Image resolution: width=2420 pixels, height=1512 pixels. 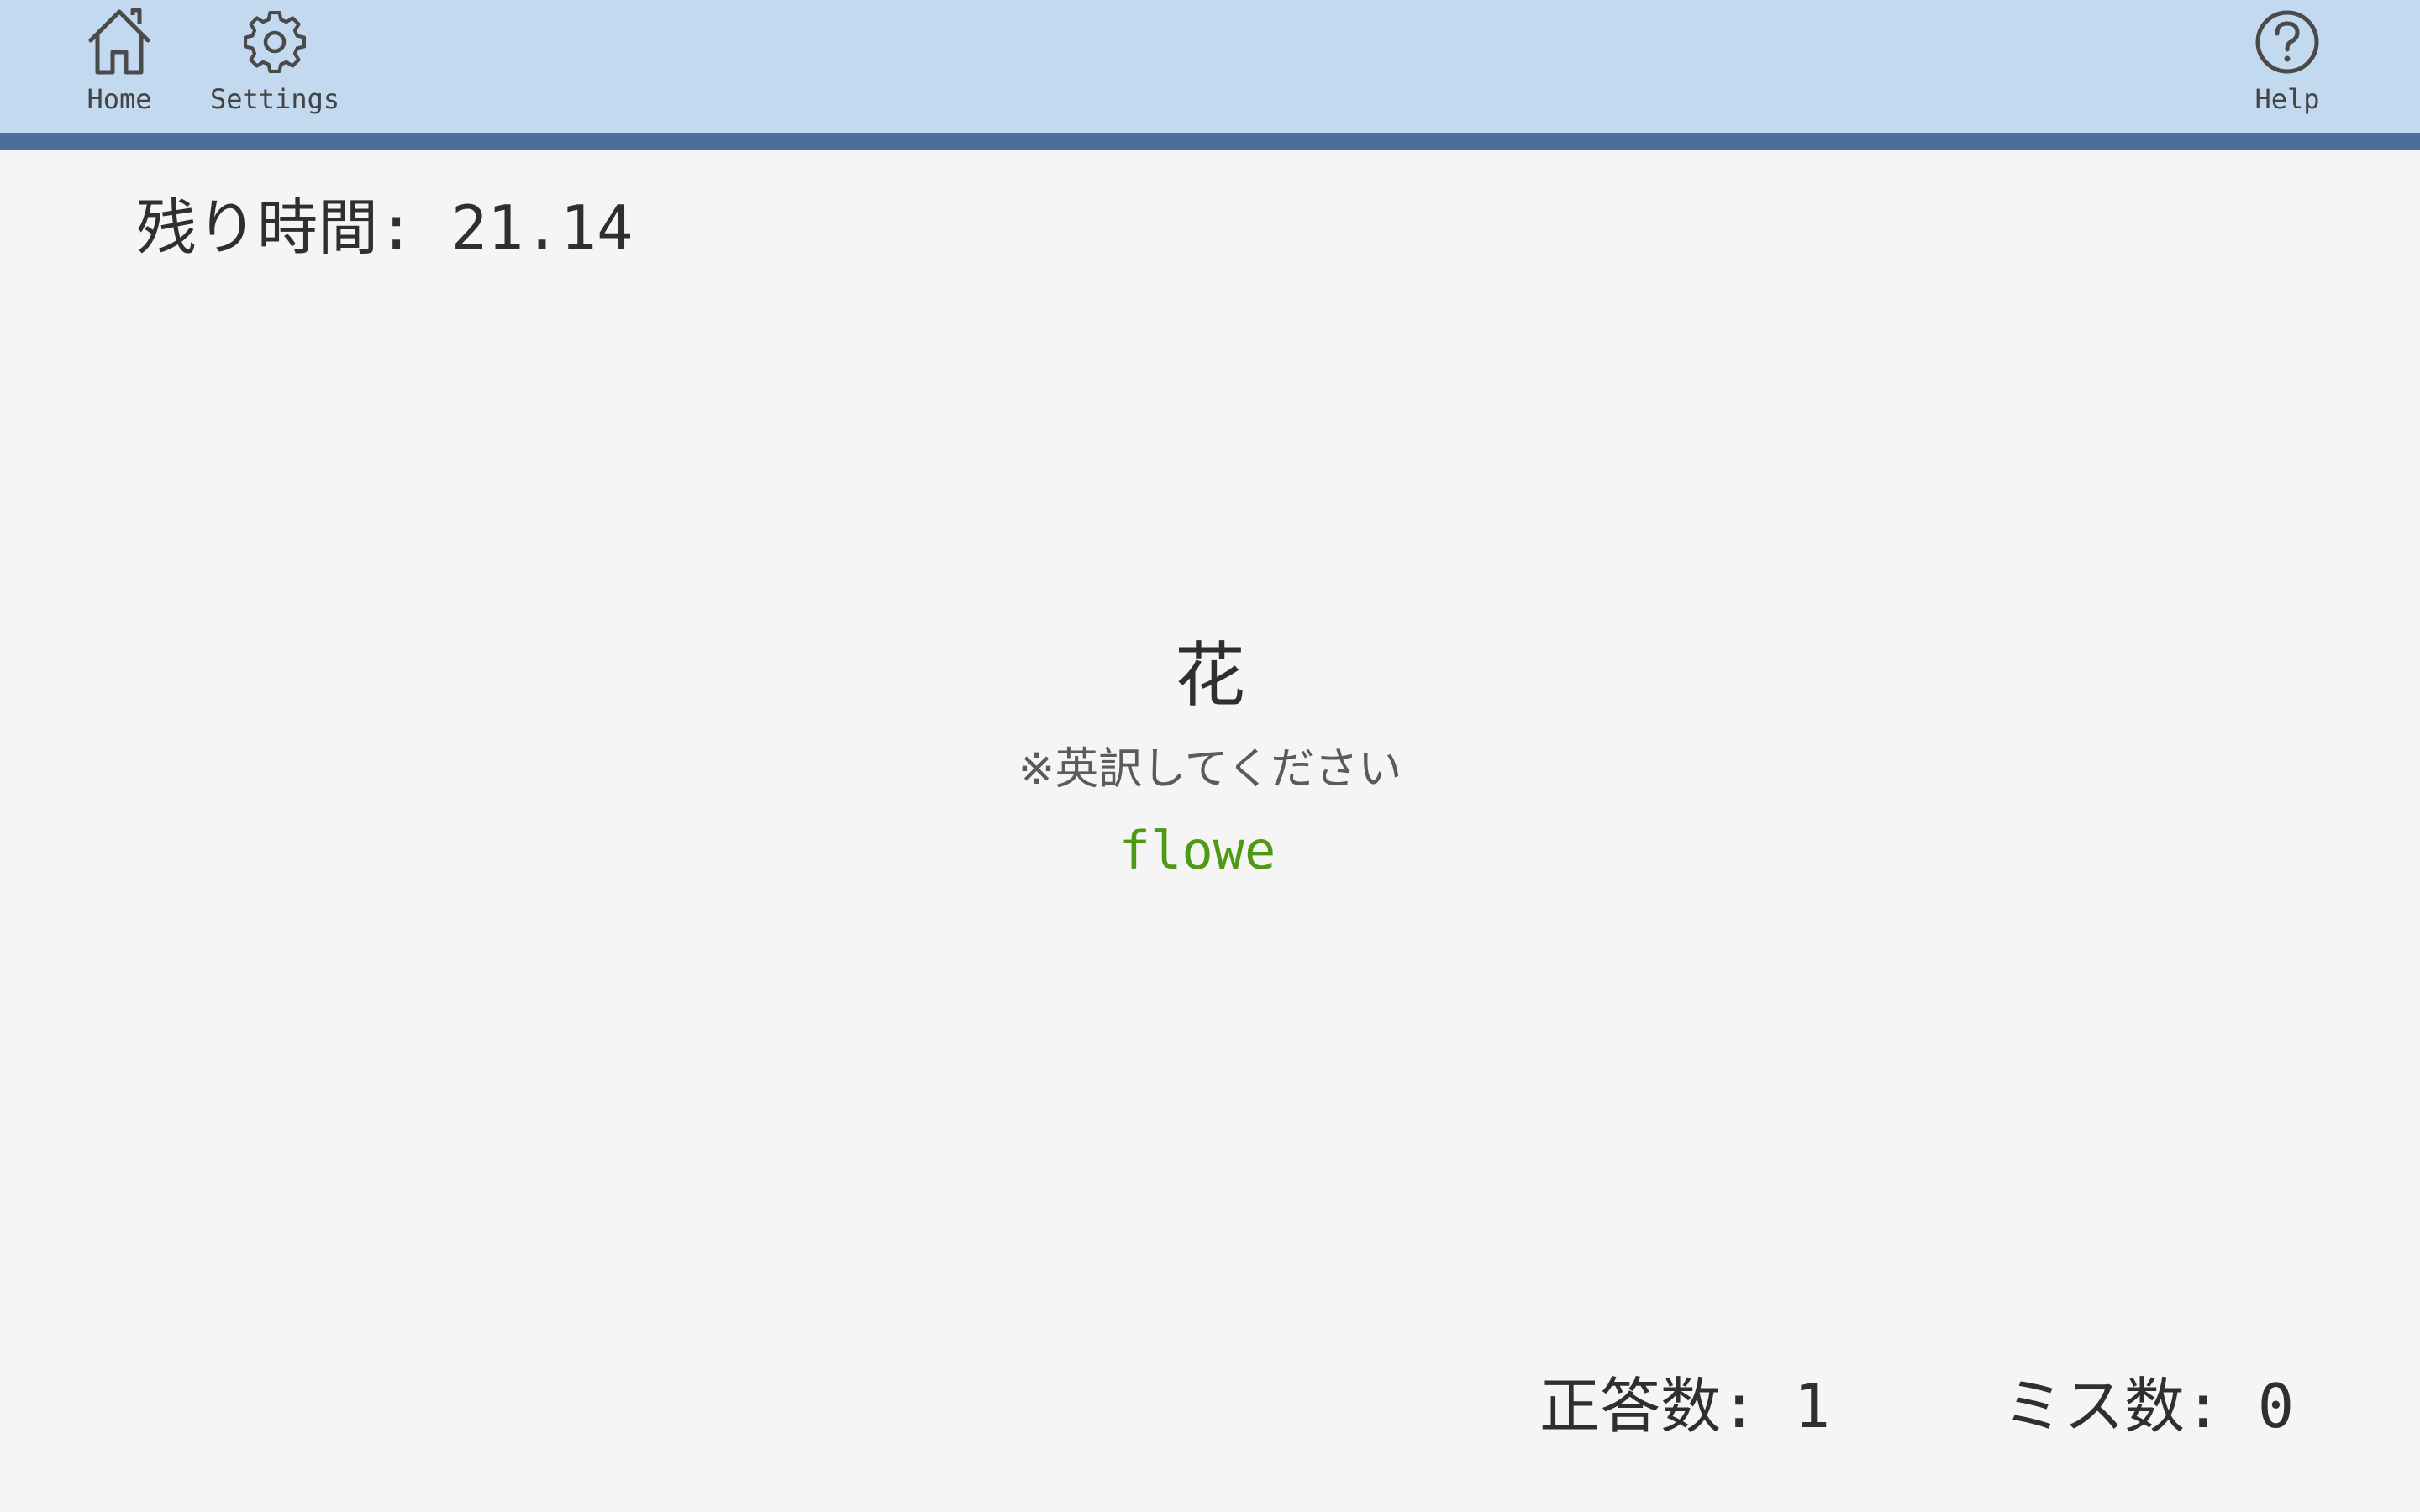 I want to click on help-button: Help, so click(x=2287, y=60).